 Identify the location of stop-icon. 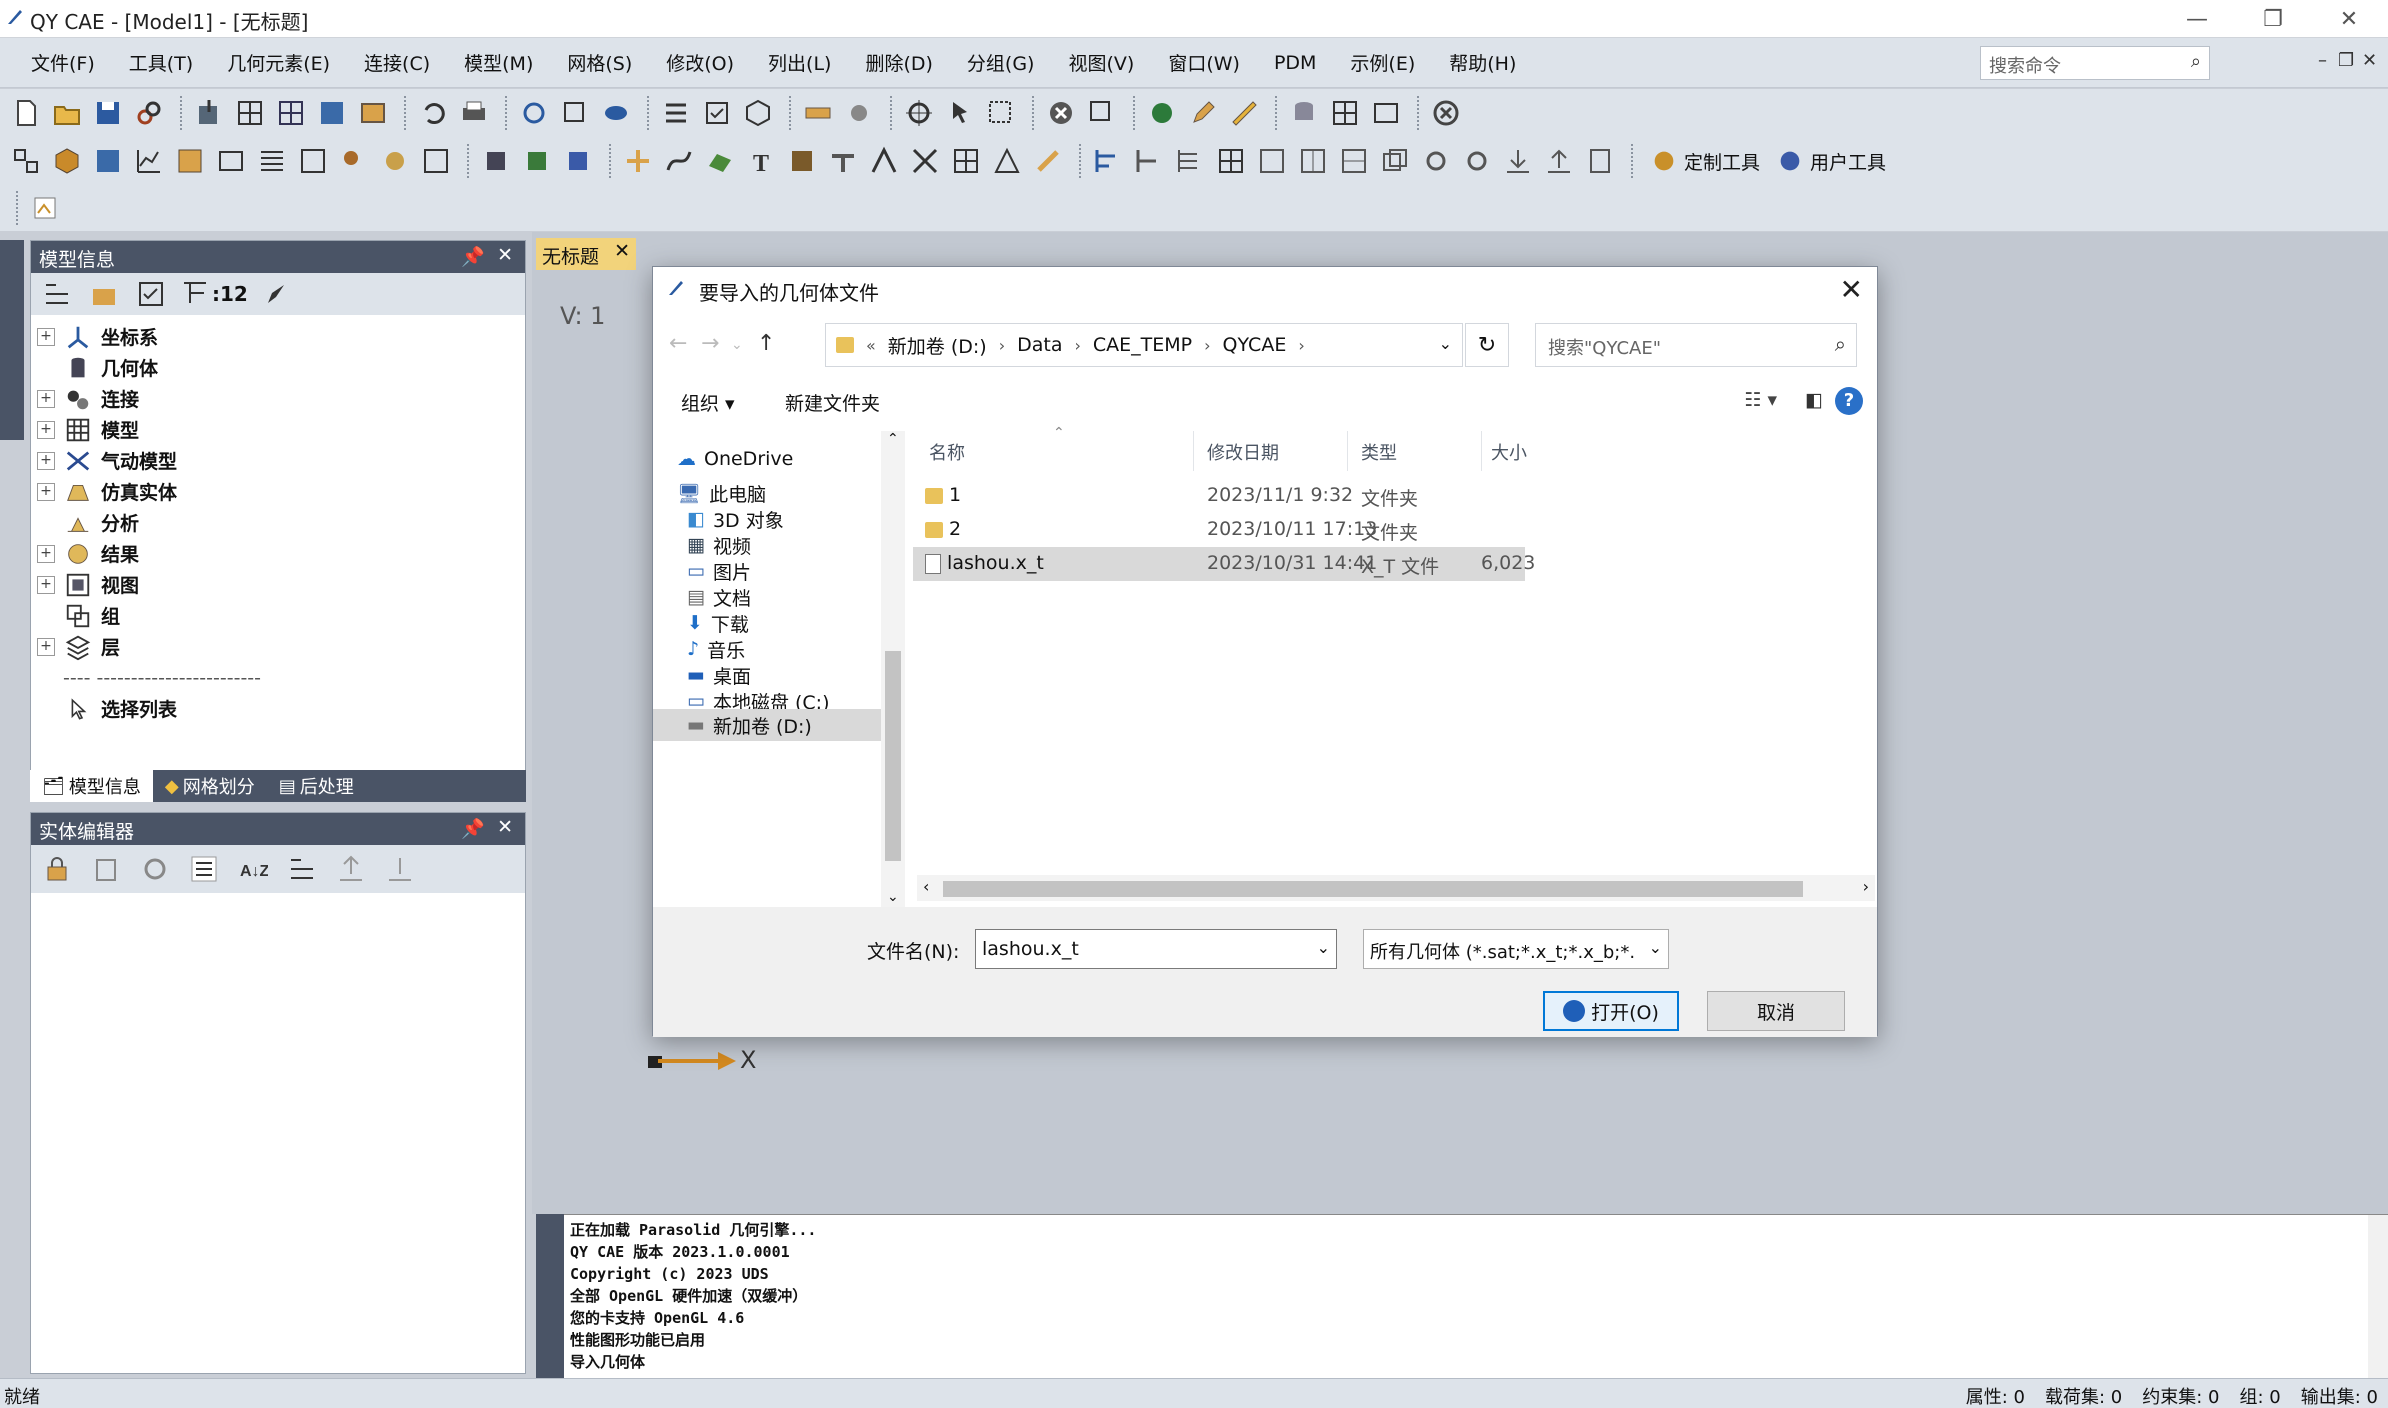
(1446, 113).